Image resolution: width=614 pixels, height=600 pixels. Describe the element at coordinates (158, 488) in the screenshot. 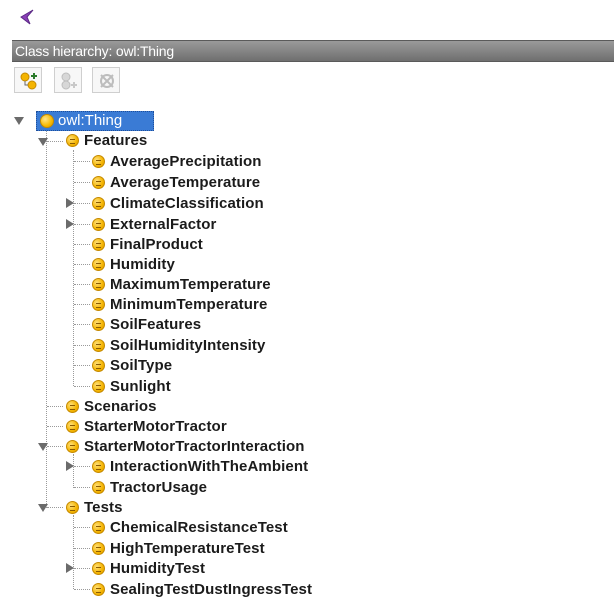

I see `tree-node-tractor-usage: TractorUsage` at that location.